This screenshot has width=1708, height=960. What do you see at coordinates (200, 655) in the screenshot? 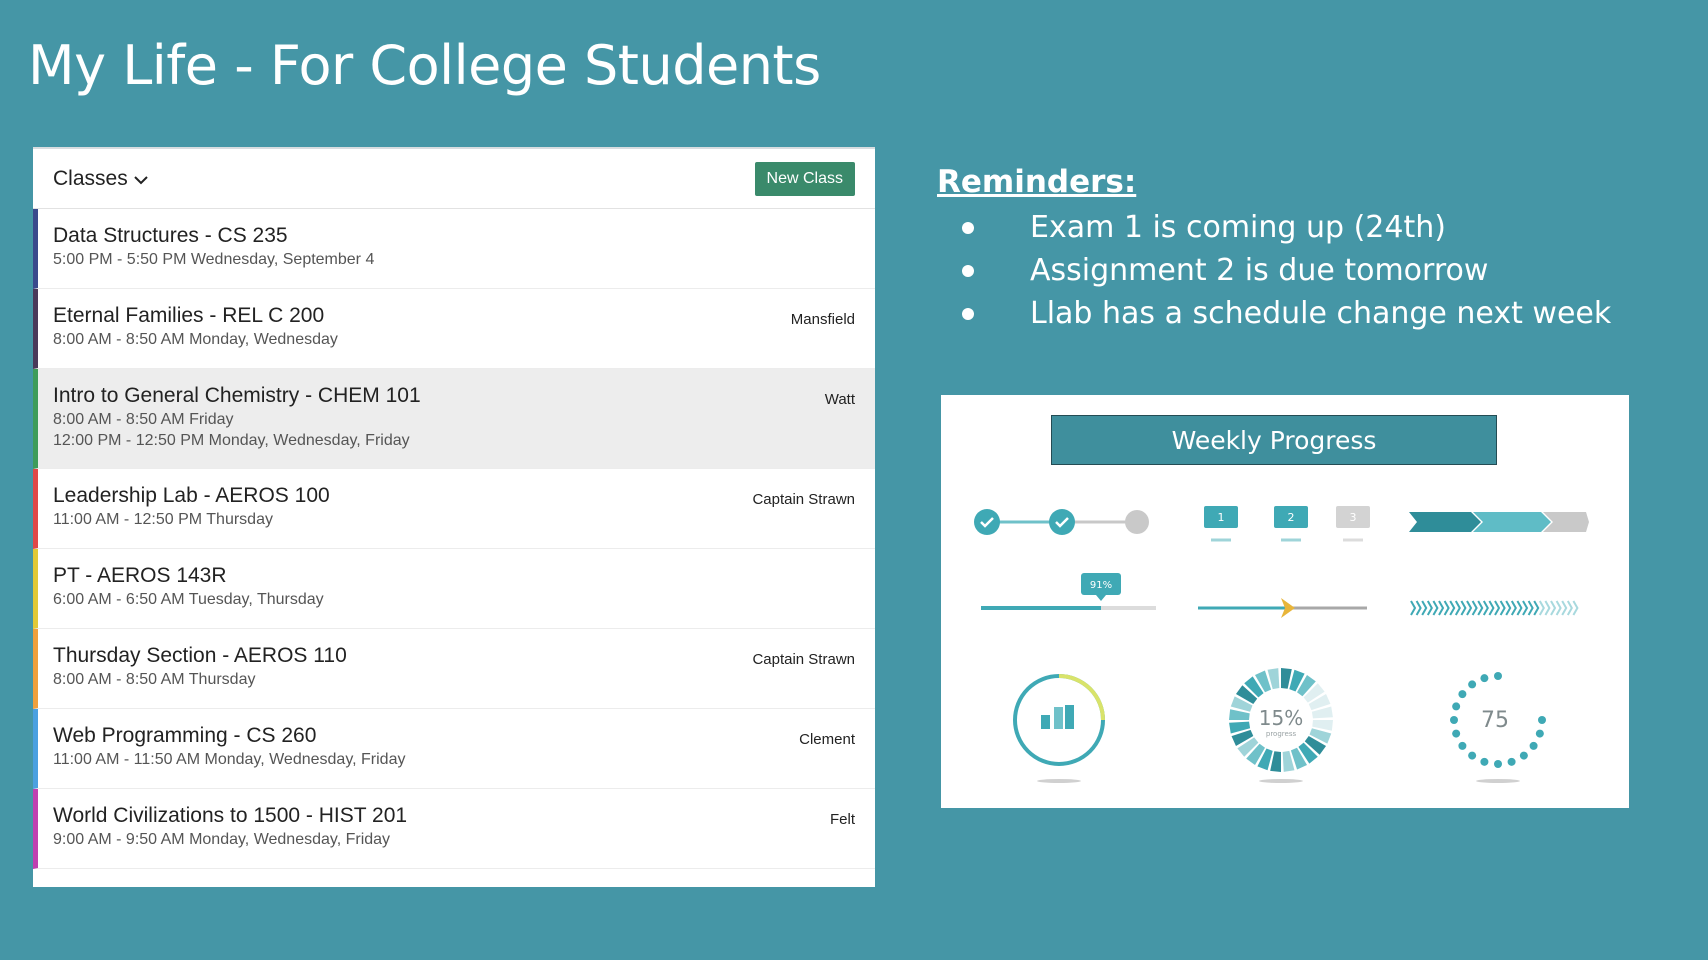
I see `class-name: Thursday Section - AEROS 110` at bounding box center [200, 655].